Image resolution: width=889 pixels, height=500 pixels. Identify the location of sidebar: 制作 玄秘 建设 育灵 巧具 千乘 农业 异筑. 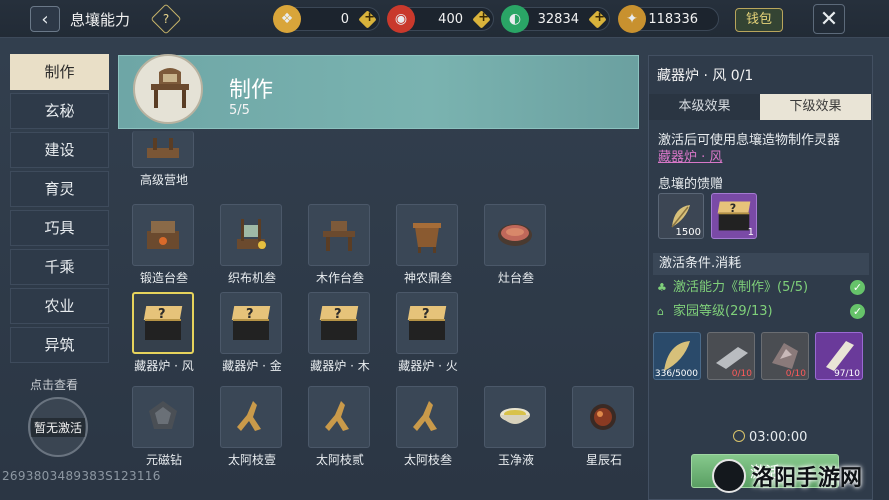
(59, 210).